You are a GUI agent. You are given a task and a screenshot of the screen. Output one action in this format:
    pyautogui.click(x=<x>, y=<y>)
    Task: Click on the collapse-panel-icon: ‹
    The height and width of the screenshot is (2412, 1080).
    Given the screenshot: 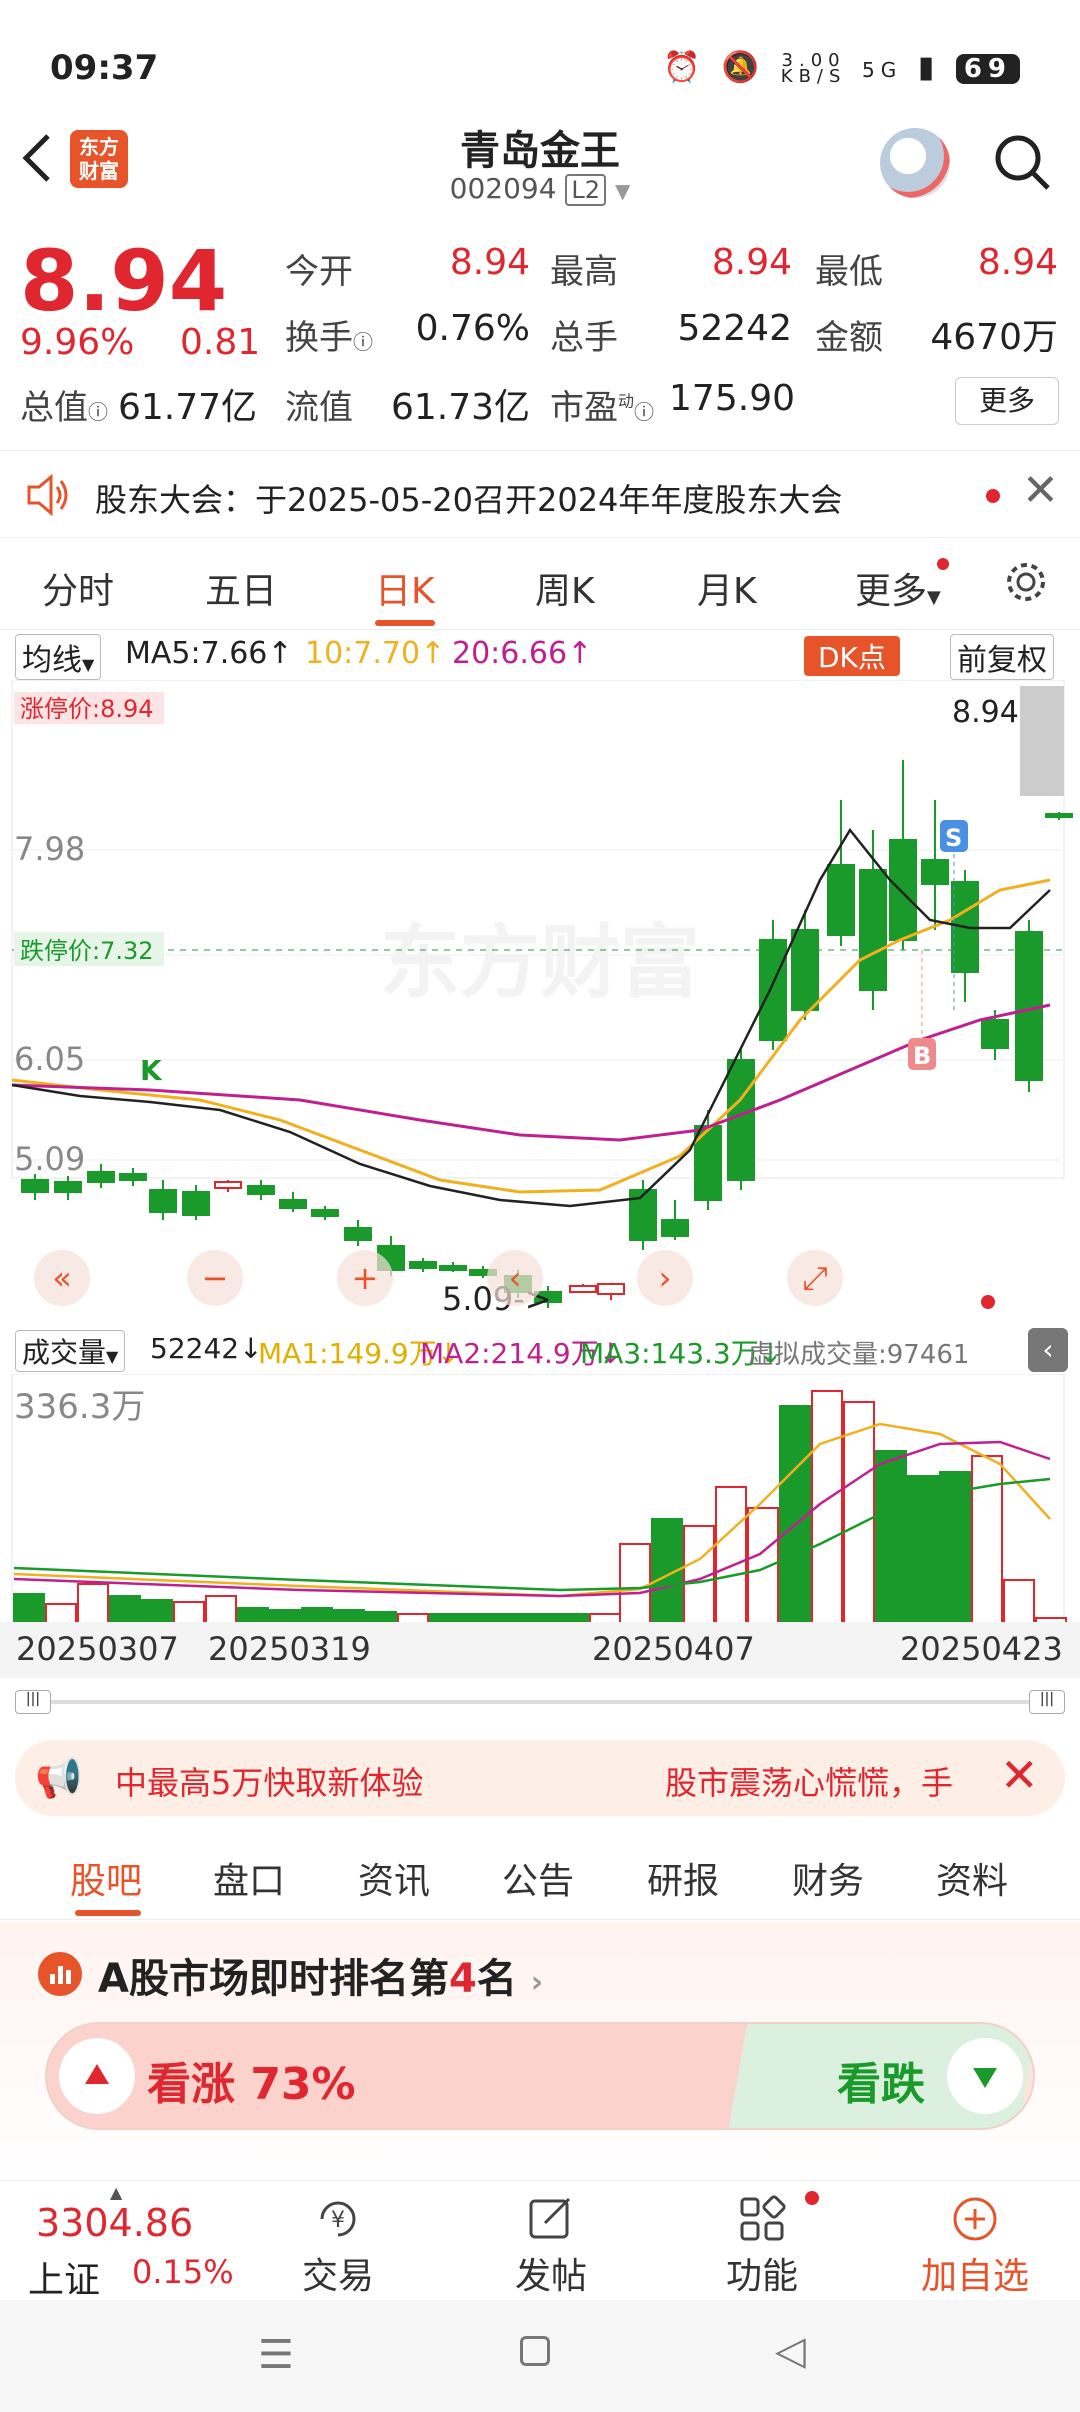 What is the action you would take?
    pyautogui.click(x=1048, y=1350)
    